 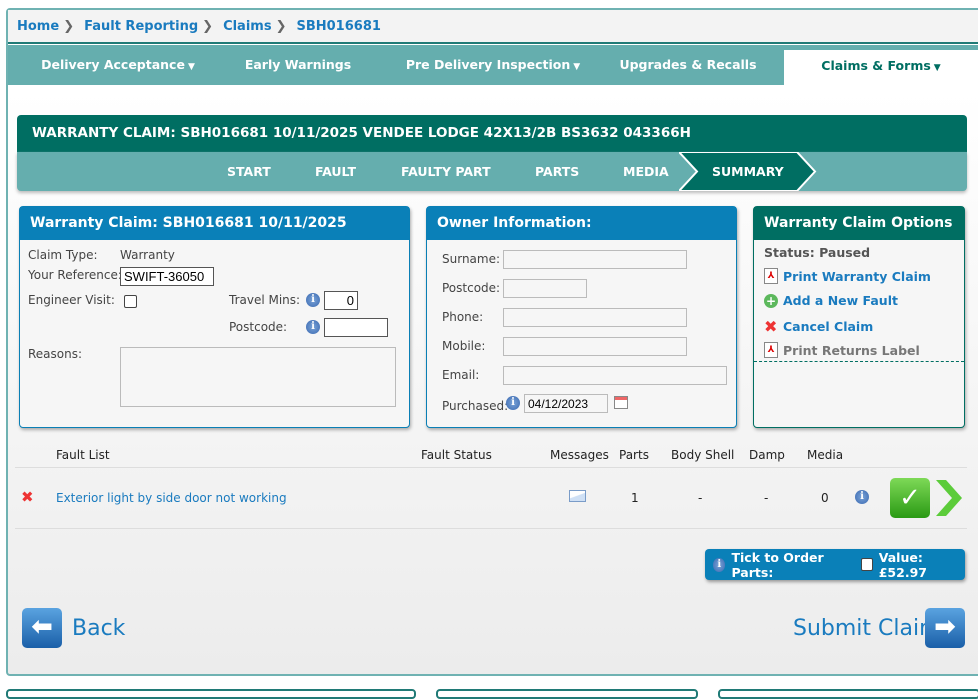 I want to click on print-returns-label-link: ⅄ Print Returns Label, so click(x=842, y=350).